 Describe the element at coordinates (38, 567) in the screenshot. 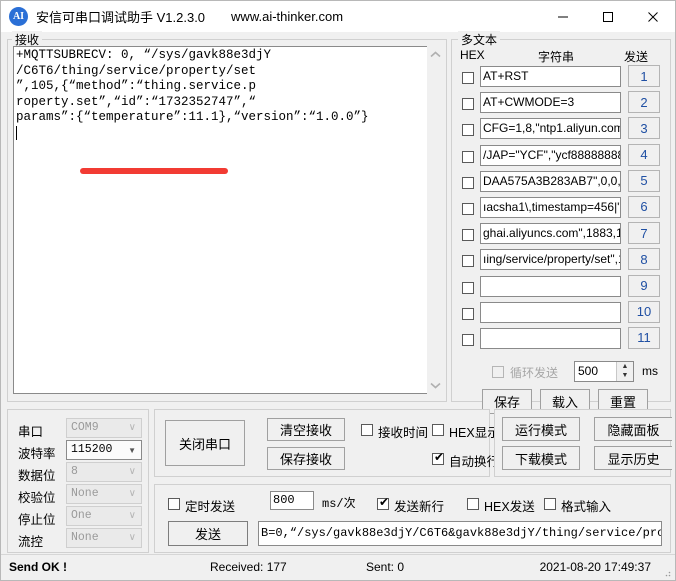

I see `status-message: Send OK !` at that location.